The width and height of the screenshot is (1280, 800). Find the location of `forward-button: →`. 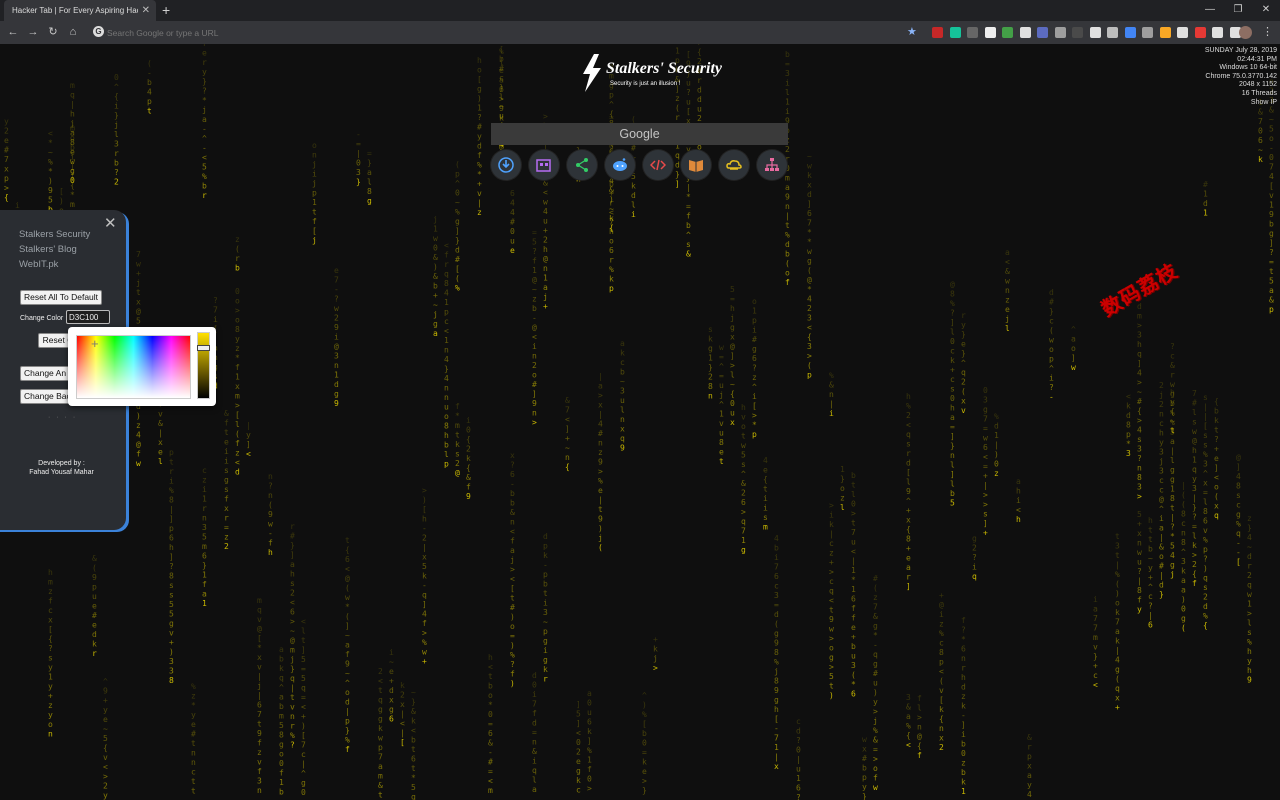

forward-button: → is located at coordinates (33, 32).